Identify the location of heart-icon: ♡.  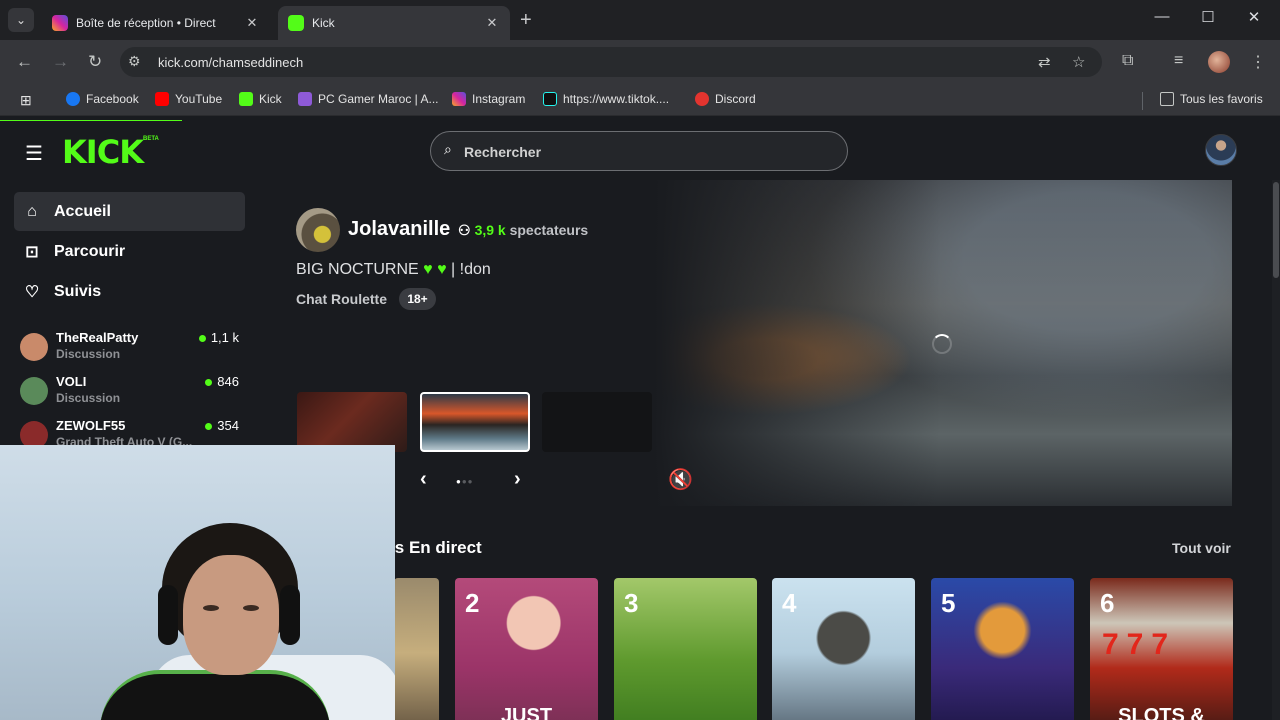
(32, 292).